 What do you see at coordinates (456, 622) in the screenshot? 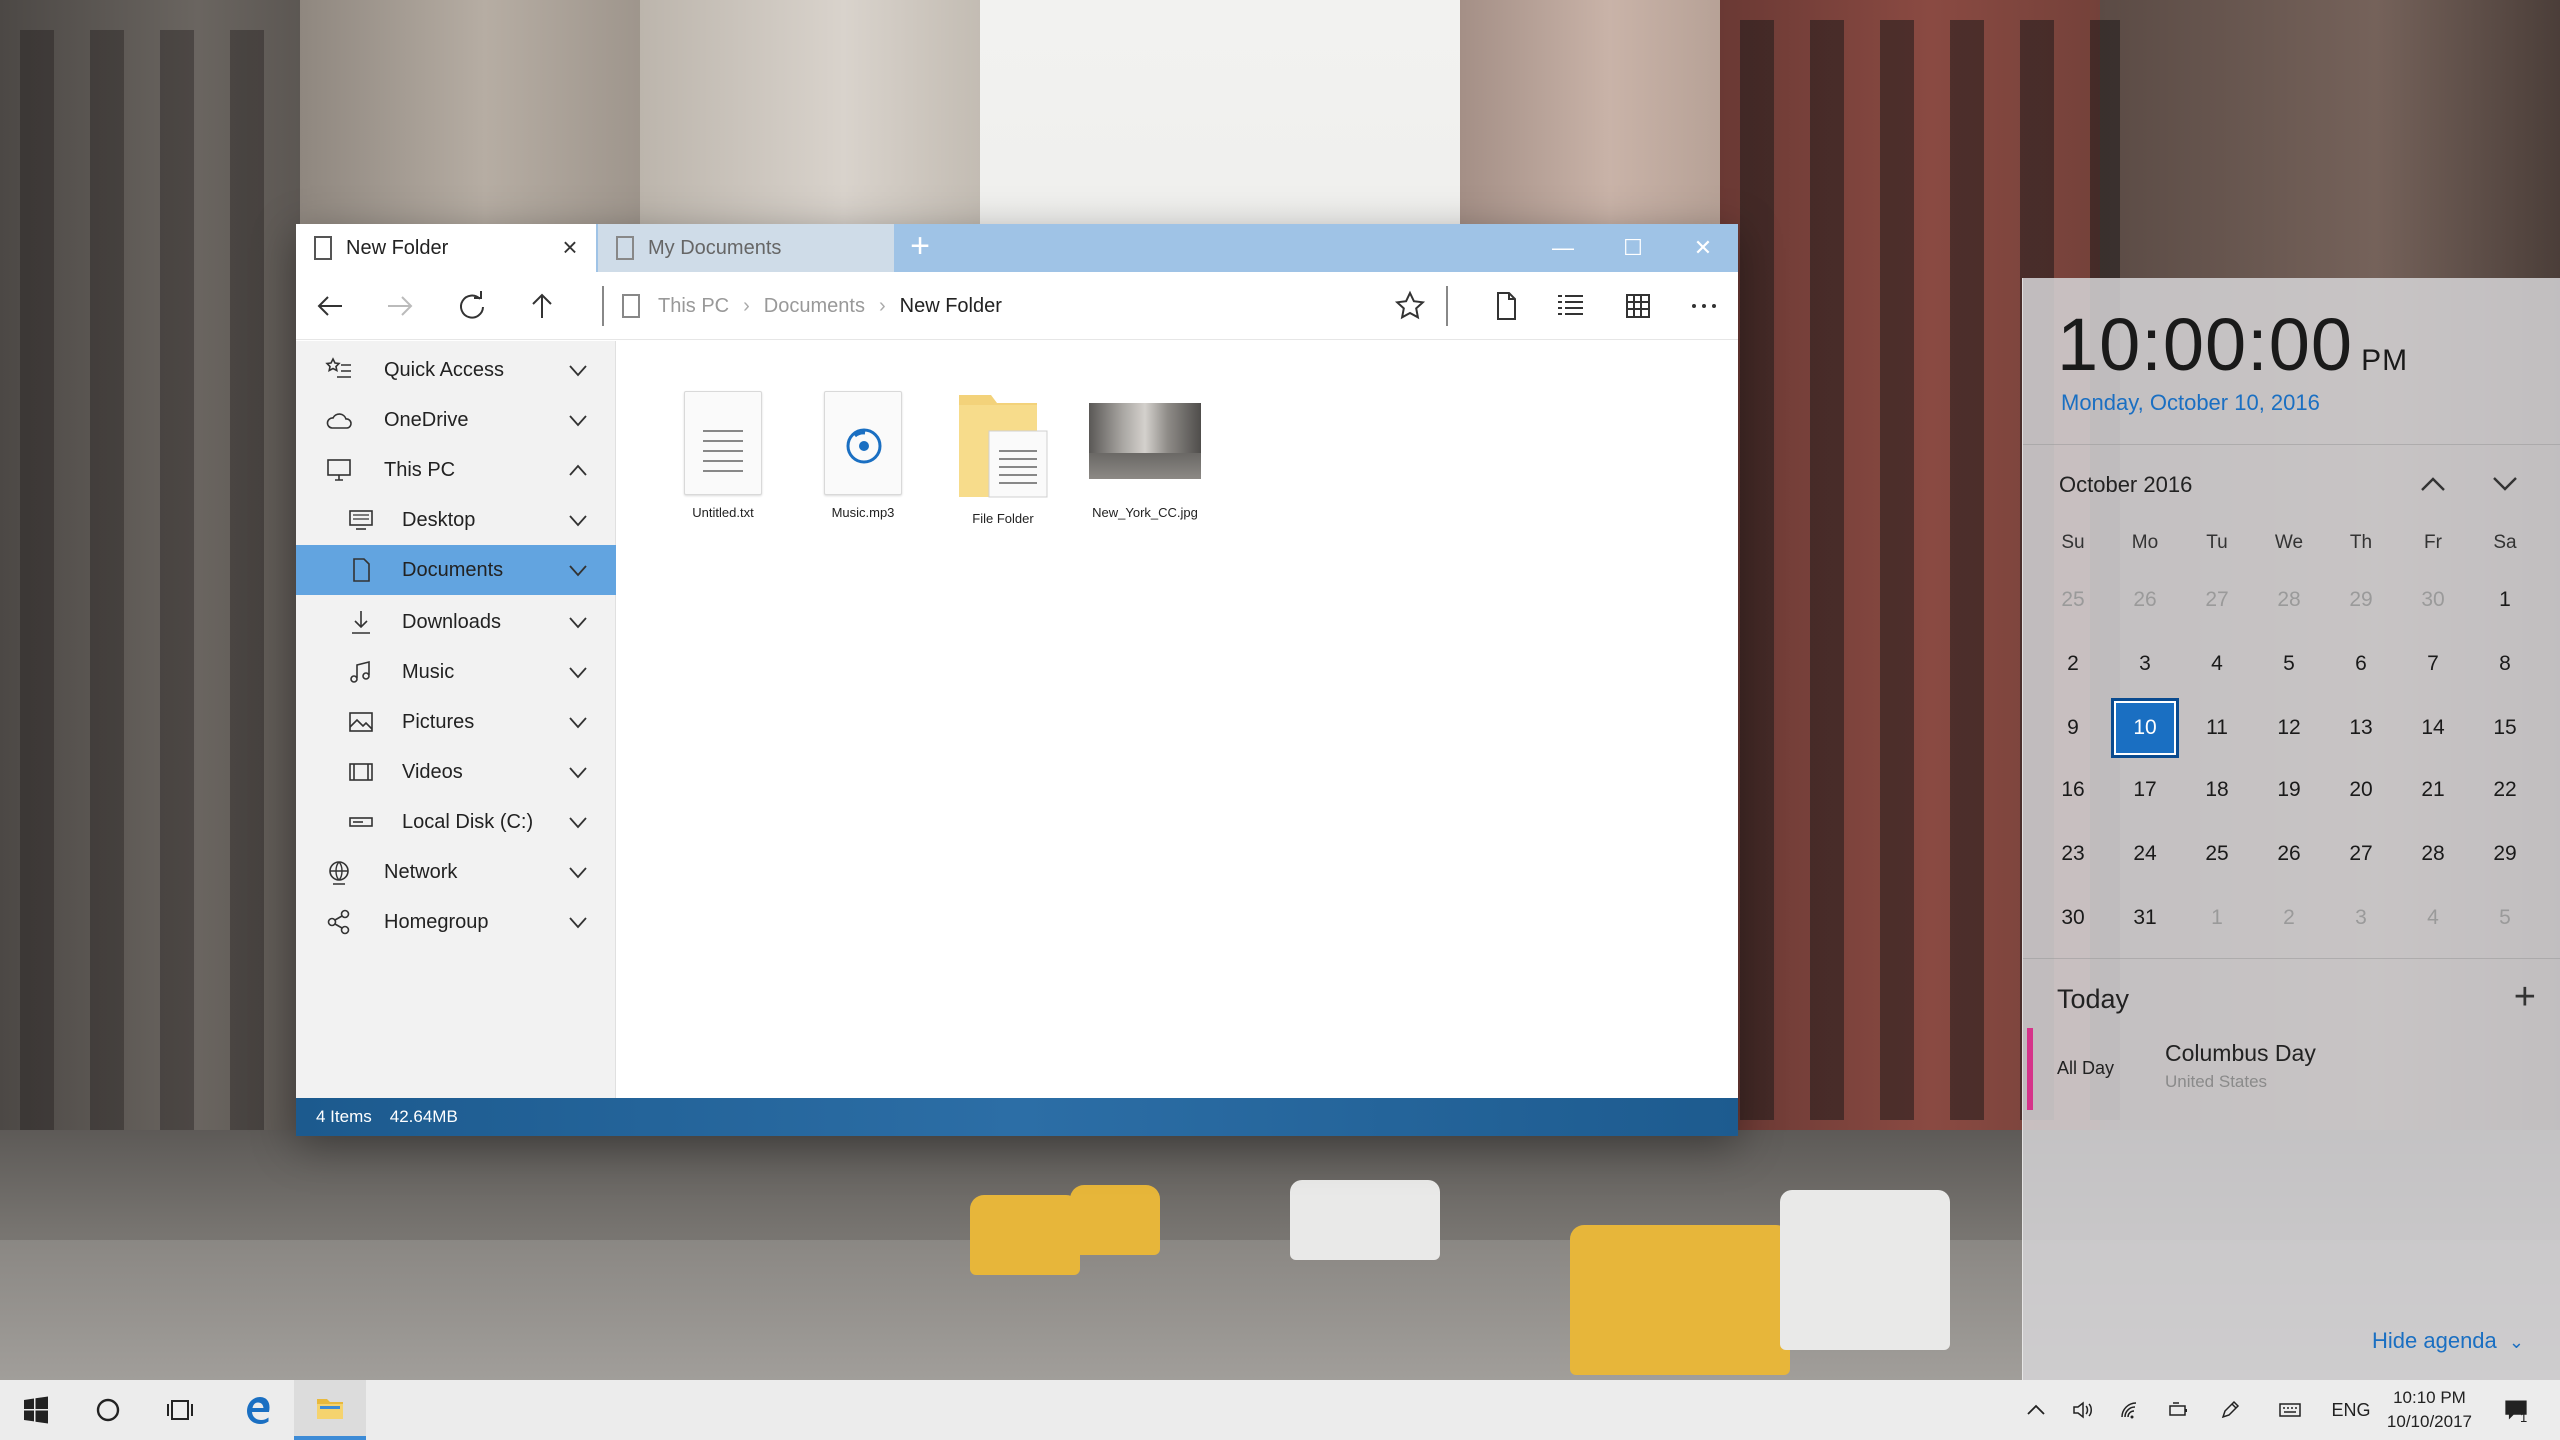
I see `sidebar-item-downloads: Downloads` at bounding box center [456, 622].